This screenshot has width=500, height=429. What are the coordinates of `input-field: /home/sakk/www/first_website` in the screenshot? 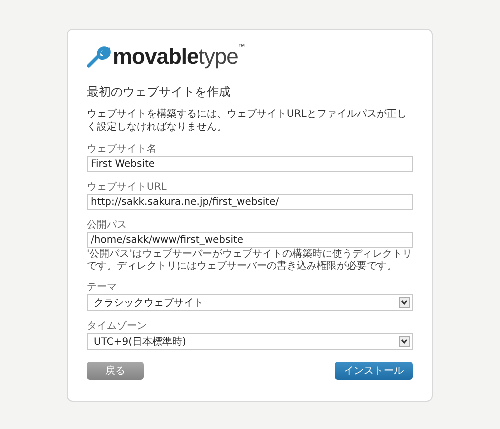 It's located at (250, 240).